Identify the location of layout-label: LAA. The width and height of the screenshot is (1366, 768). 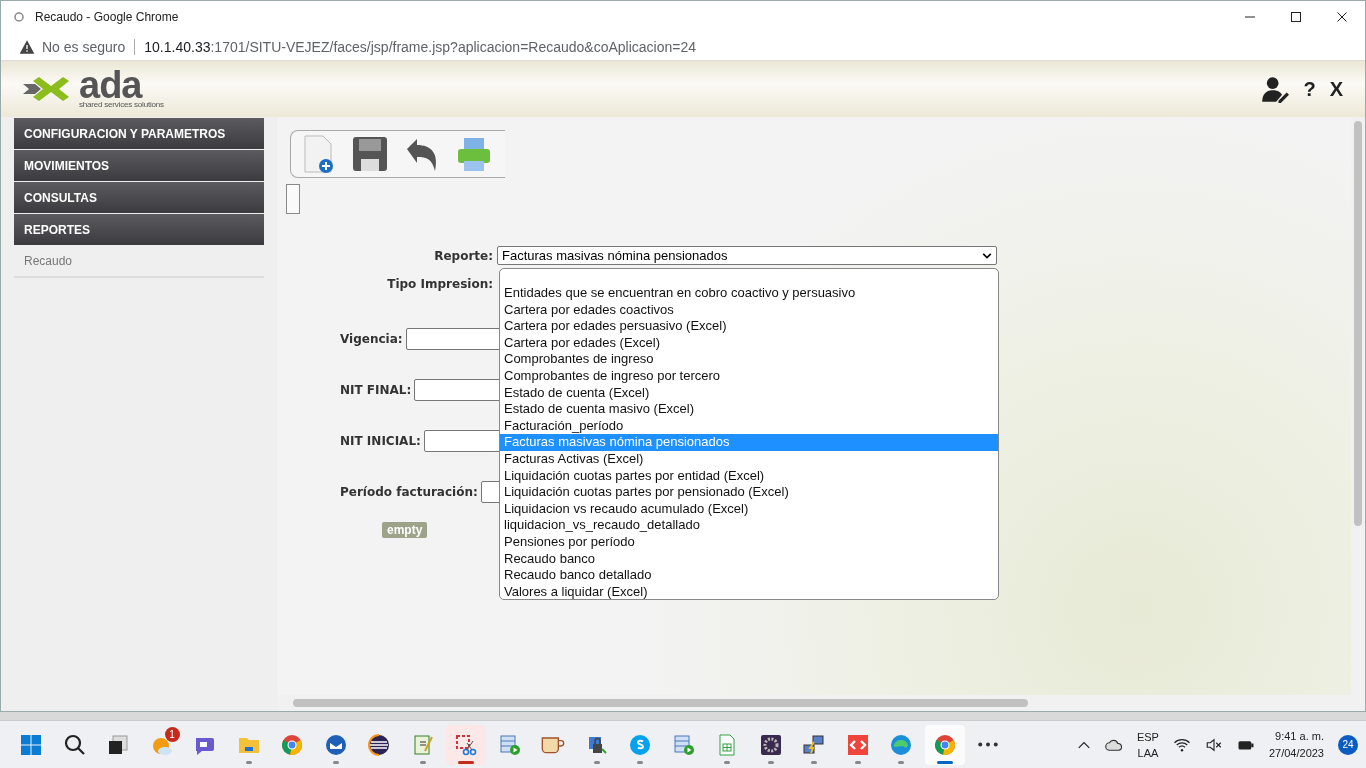
(1148, 752).